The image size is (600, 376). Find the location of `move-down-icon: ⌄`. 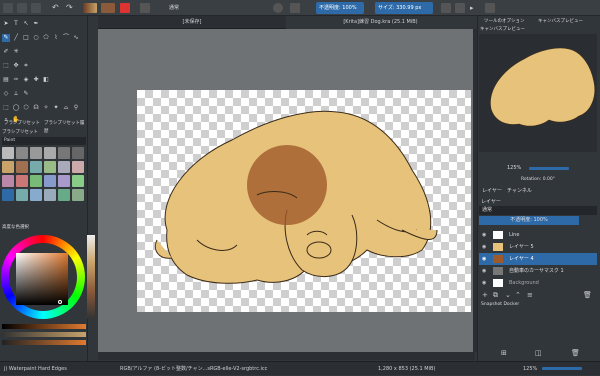

move-down-icon: ⌄ is located at coordinates (508, 295).